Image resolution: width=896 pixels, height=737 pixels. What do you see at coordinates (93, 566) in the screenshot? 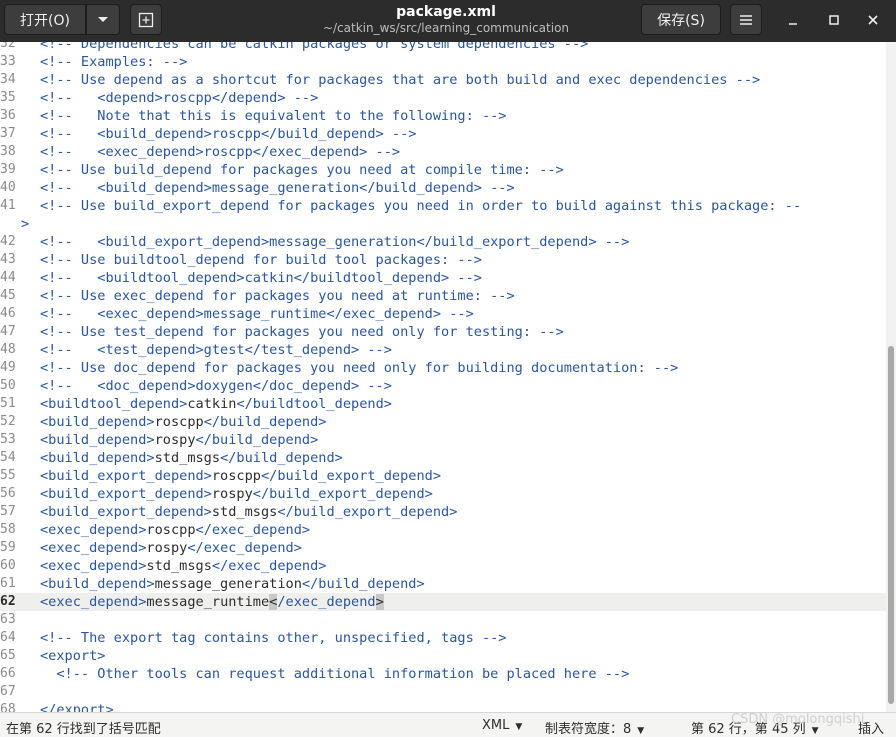
I see `xml-tag: <exec_depend>` at bounding box center [93, 566].